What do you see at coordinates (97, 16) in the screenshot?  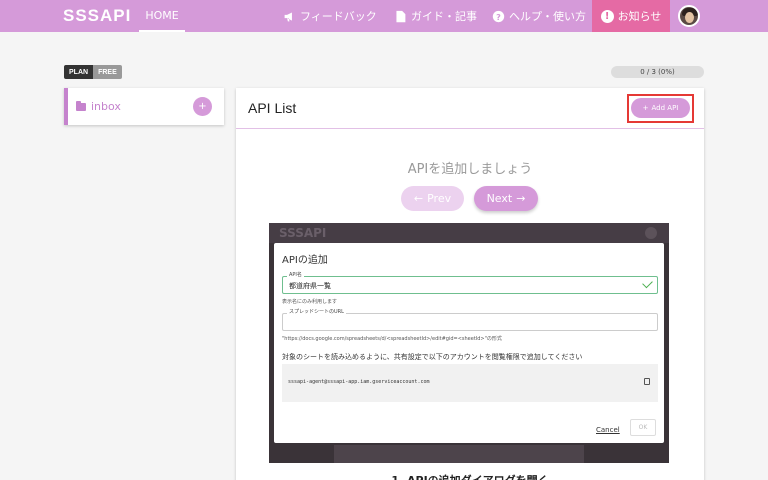 I see `brand-logo: SSSAPI` at bounding box center [97, 16].